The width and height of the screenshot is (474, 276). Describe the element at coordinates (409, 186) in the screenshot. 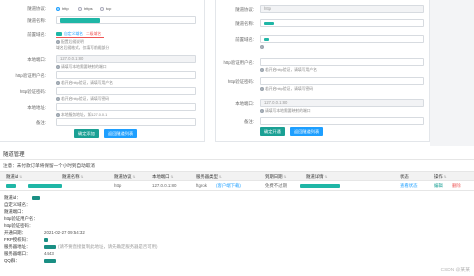

I see `view-status-link: 查看状态` at that location.